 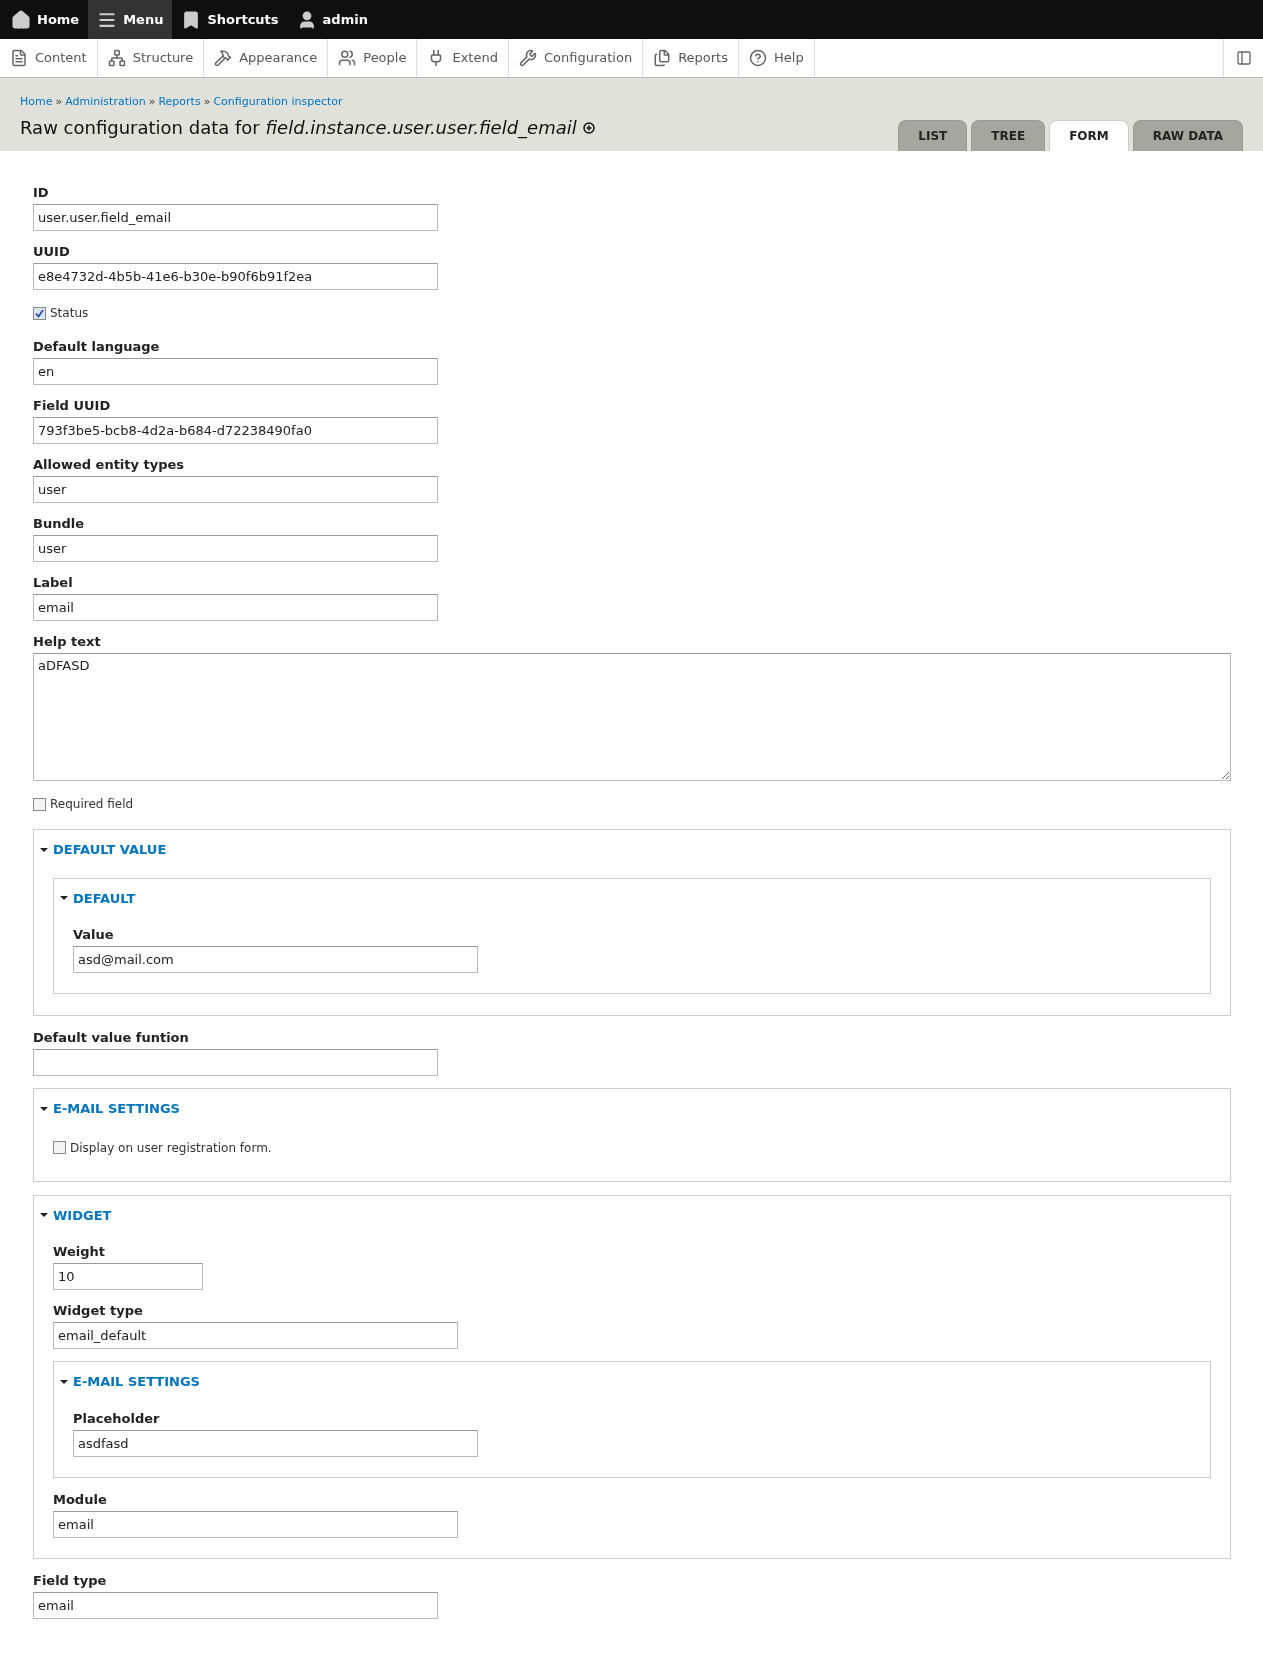 What do you see at coordinates (97, 347) in the screenshot?
I see `field-label: Default language` at bounding box center [97, 347].